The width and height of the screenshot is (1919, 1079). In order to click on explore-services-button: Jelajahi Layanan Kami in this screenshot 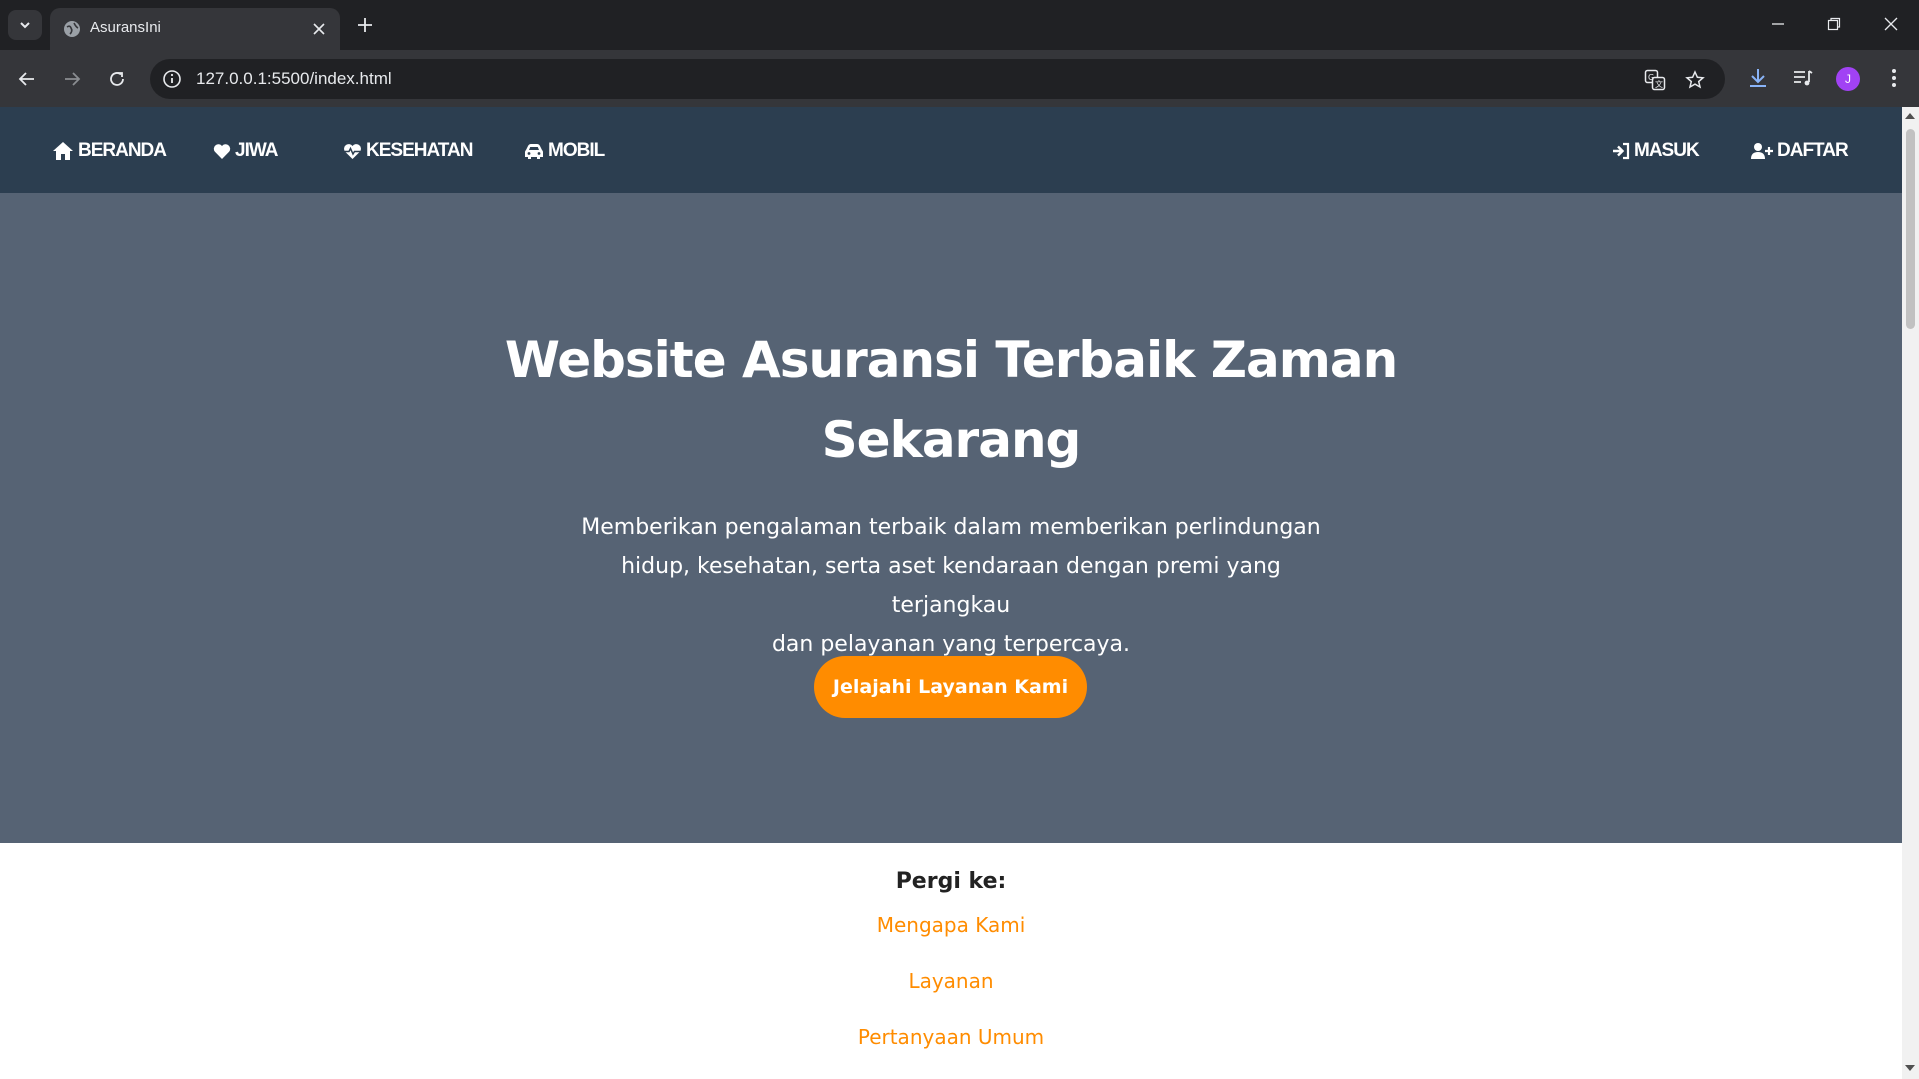, I will do `click(950, 687)`.